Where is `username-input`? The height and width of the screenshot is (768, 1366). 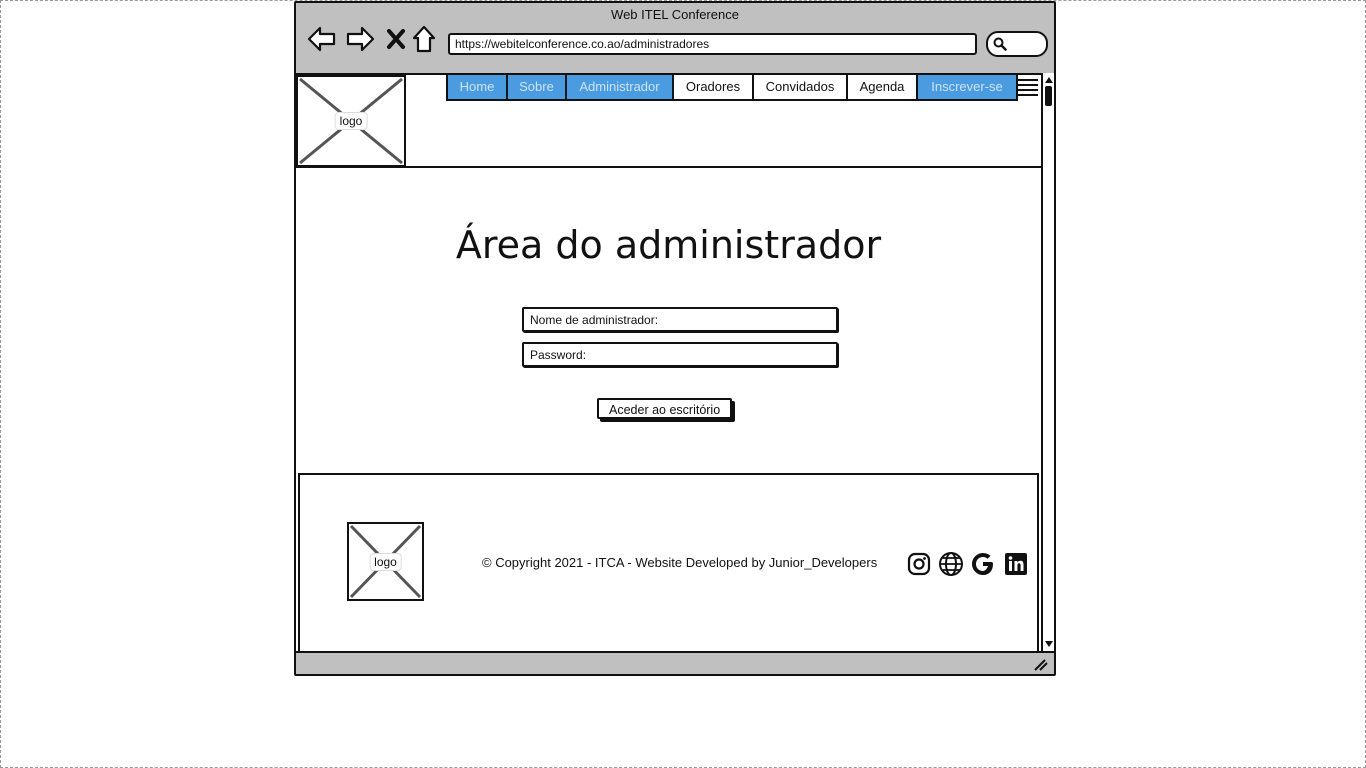 username-input is located at coordinates (675, 319).